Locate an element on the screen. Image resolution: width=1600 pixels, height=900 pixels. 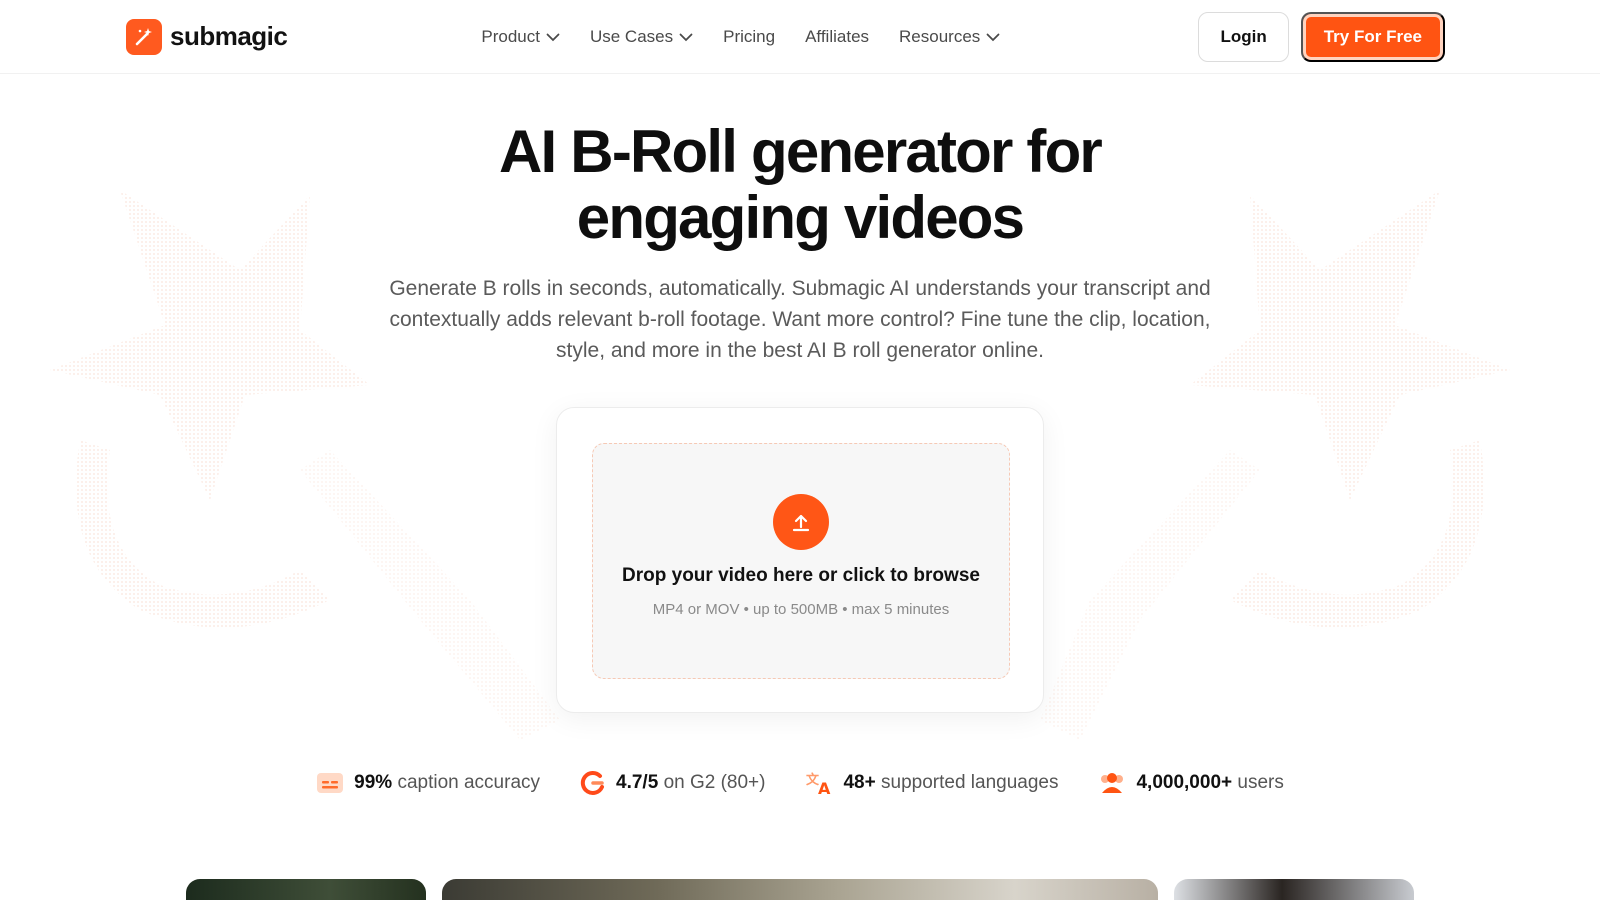
svg-text: A is located at coordinates (824, 787).